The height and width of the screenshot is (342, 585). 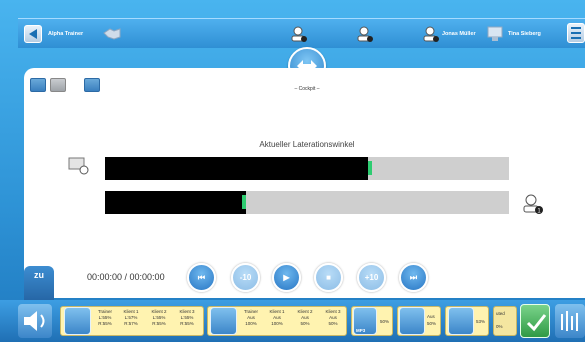 What do you see at coordinates (78, 166) in the screenshot?
I see `trainer-monitor-icon` at bounding box center [78, 166].